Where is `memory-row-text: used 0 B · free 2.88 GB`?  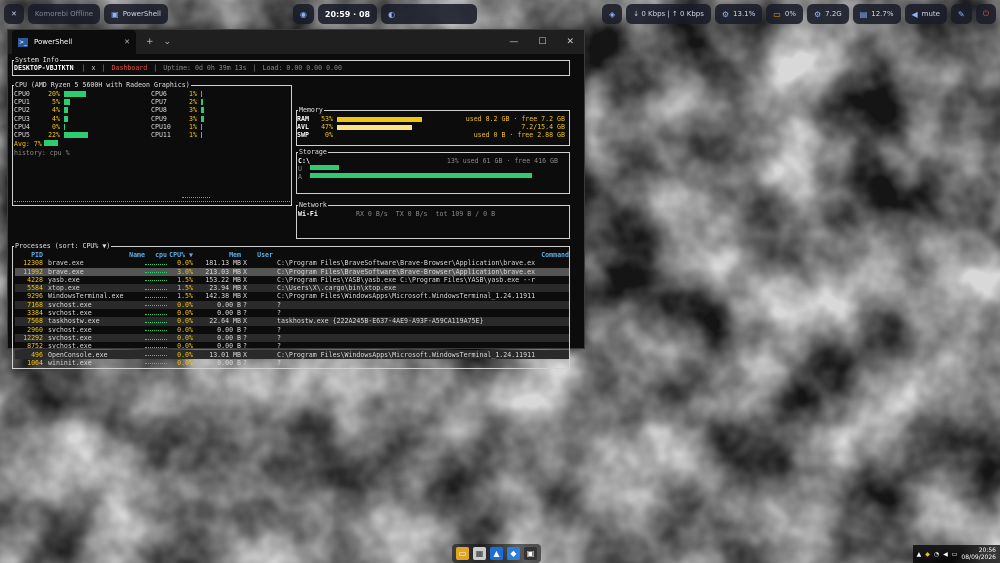
memory-row-text: used 0 B · free 2.88 GB is located at coordinates (519, 135).